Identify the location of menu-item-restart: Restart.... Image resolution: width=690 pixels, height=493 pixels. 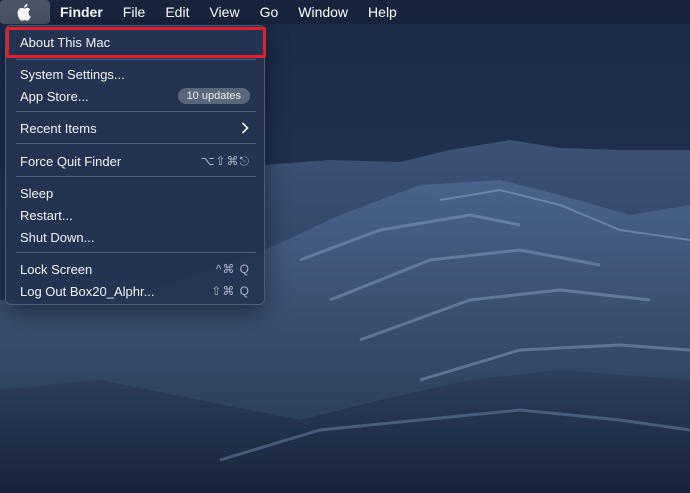
(135, 215).